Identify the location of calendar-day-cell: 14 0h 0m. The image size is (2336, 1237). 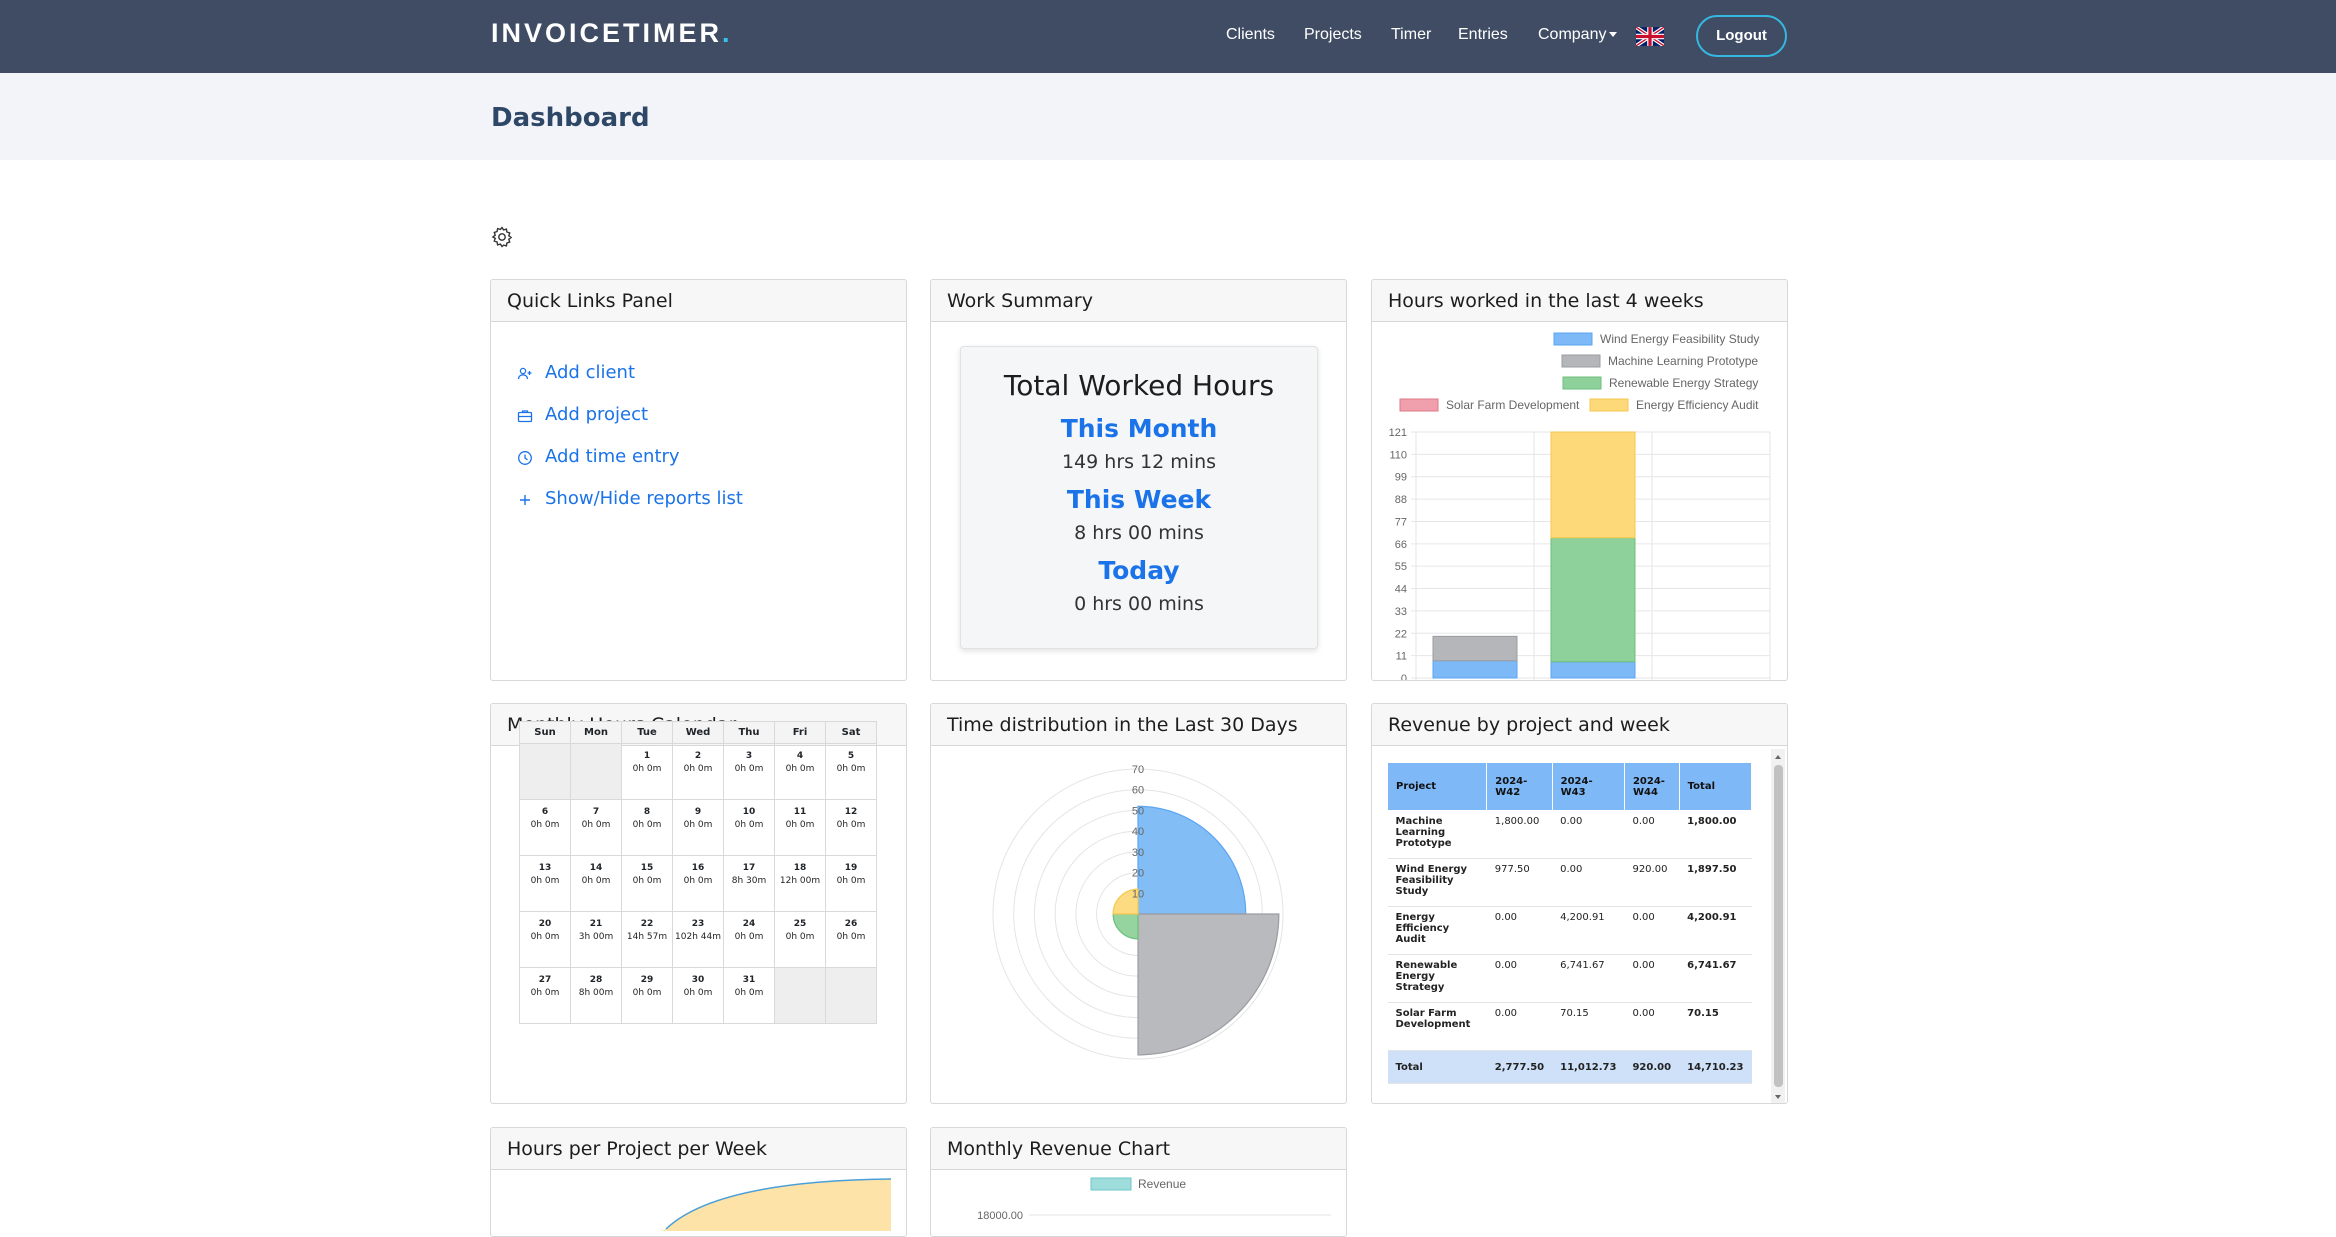
(596, 883).